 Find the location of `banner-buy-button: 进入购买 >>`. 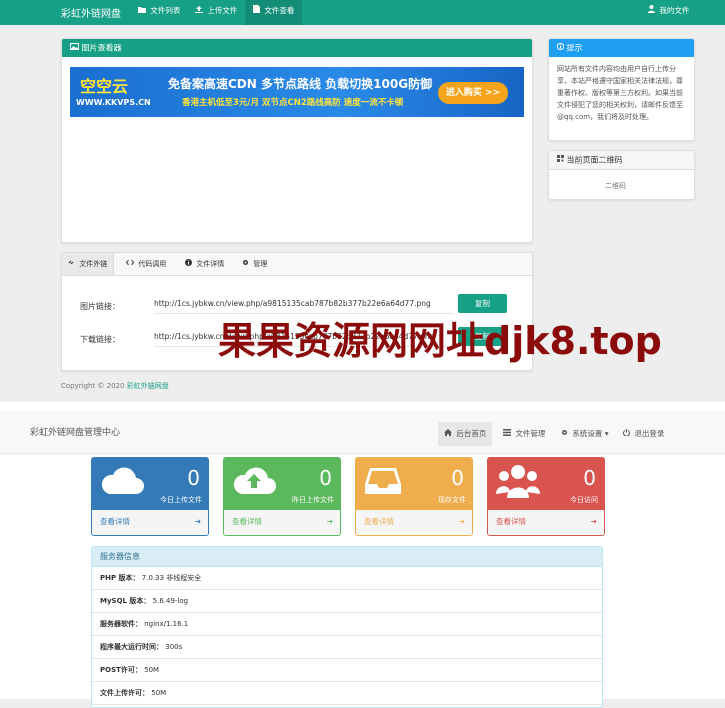

banner-buy-button: 进入购买 >> is located at coordinates (473, 93).